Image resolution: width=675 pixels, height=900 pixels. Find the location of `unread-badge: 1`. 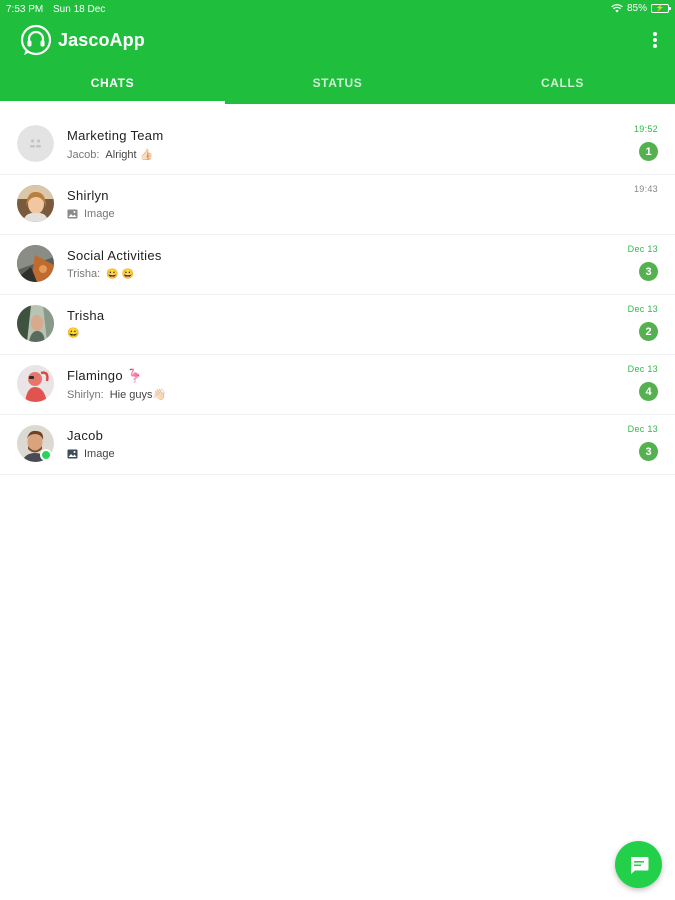

unread-badge: 1 is located at coordinates (648, 151).